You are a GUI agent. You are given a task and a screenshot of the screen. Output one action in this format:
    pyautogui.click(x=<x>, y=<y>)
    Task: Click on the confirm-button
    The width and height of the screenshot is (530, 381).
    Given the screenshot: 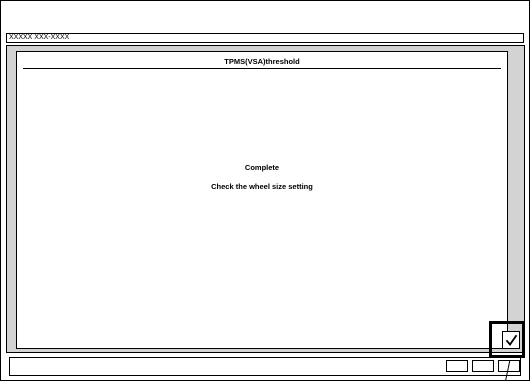 What is the action you would take?
    pyautogui.click(x=511, y=340)
    